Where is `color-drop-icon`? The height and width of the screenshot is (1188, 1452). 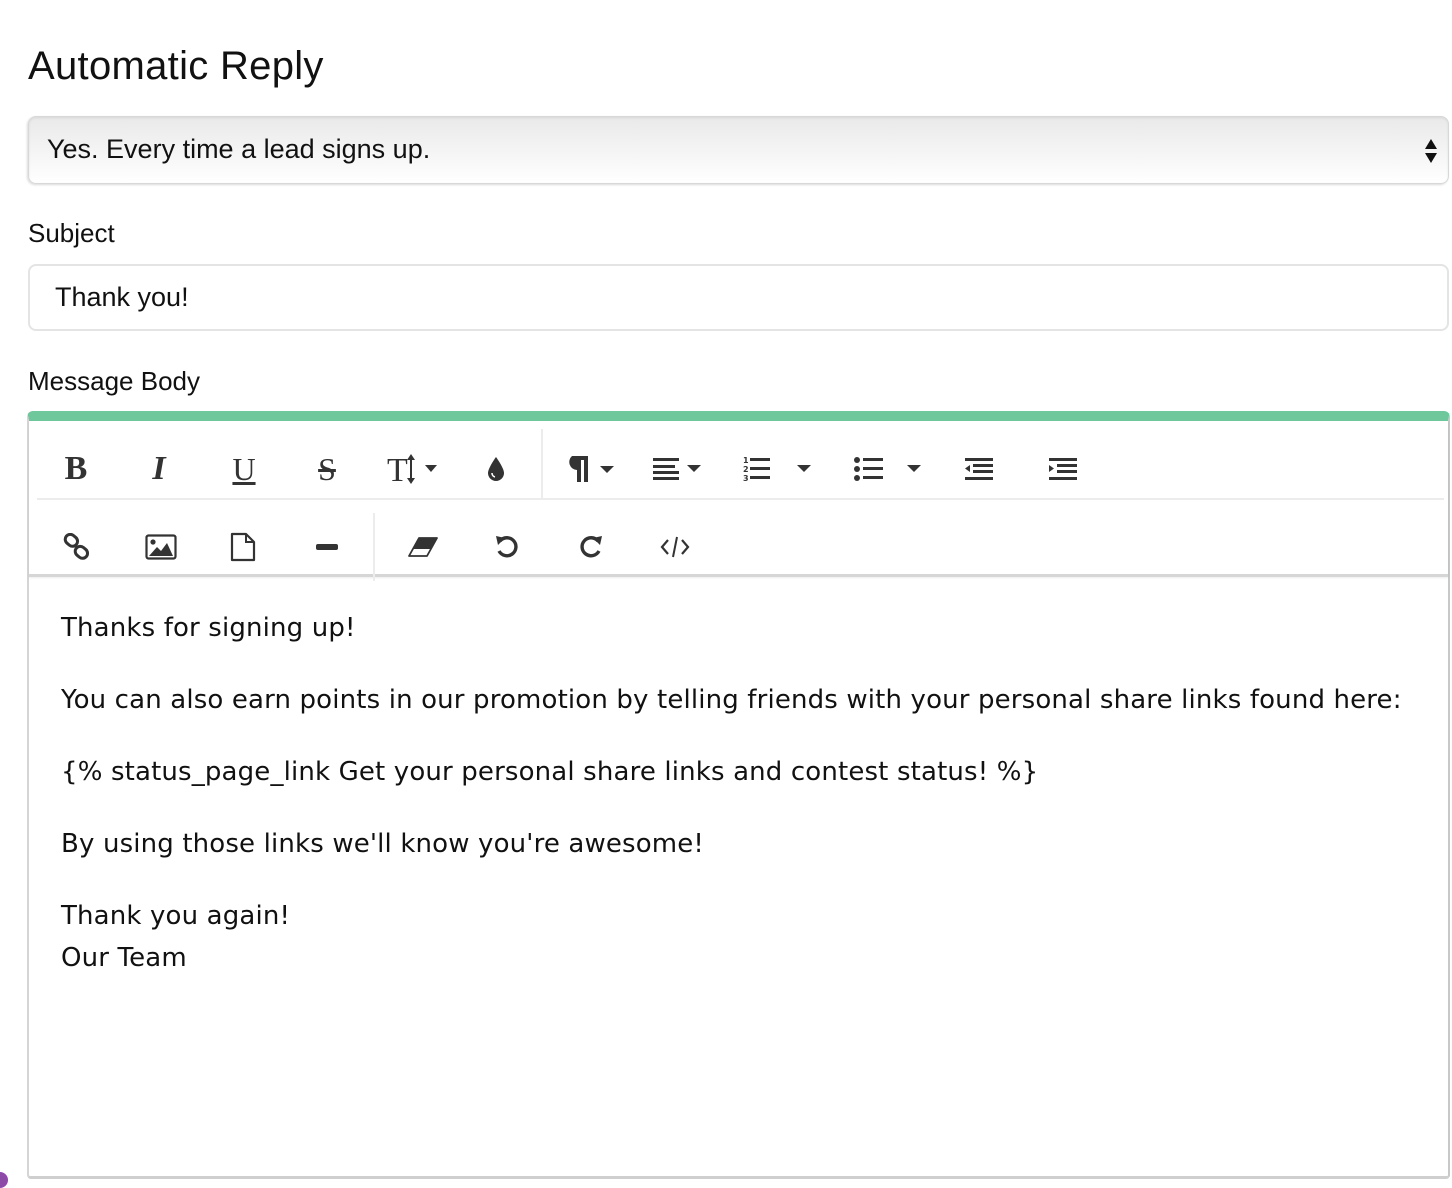
color-drop-icon is located at coordinates (496, 469).